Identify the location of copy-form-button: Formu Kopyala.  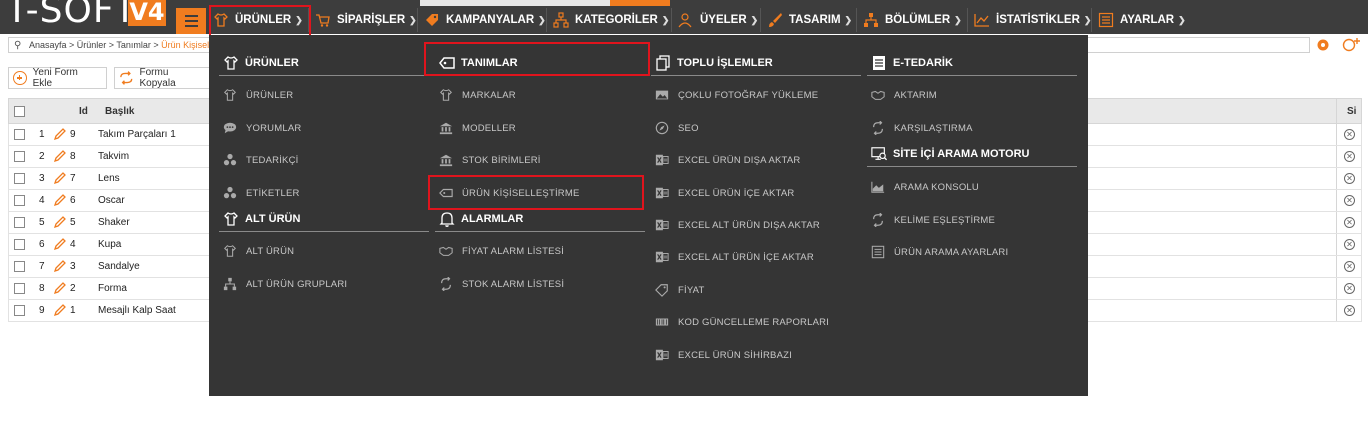
(162, 78).